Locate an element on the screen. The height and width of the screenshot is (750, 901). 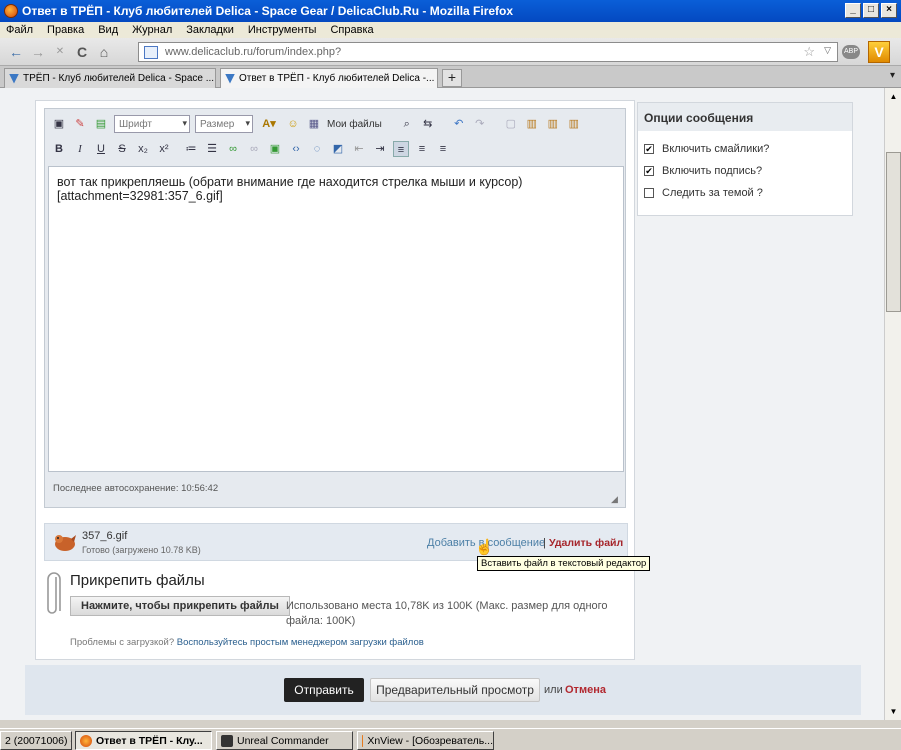
link-icon: ∞ is located at coordinates (233, 149).